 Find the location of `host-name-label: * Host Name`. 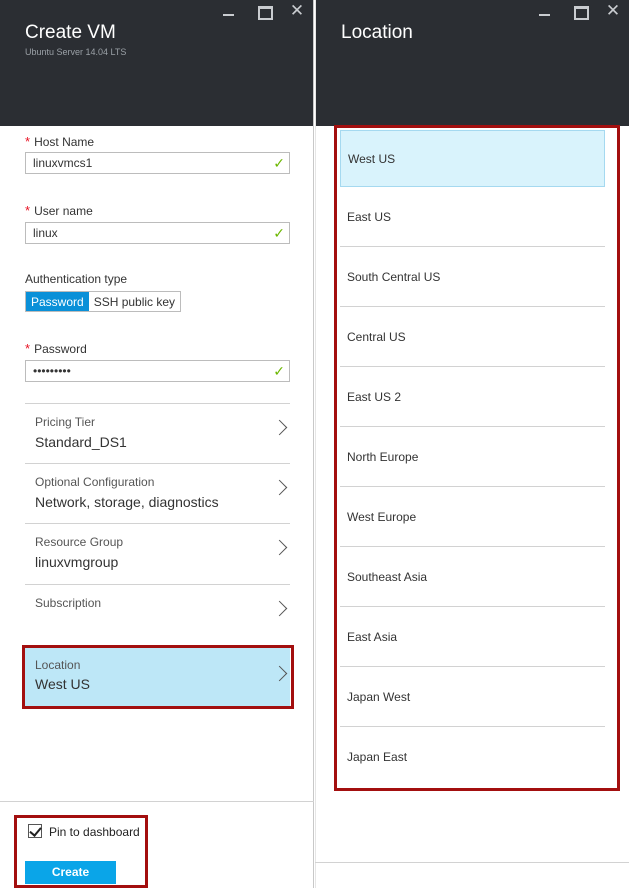

host-name-label: * Host Name is located at coordinates (59, 141).